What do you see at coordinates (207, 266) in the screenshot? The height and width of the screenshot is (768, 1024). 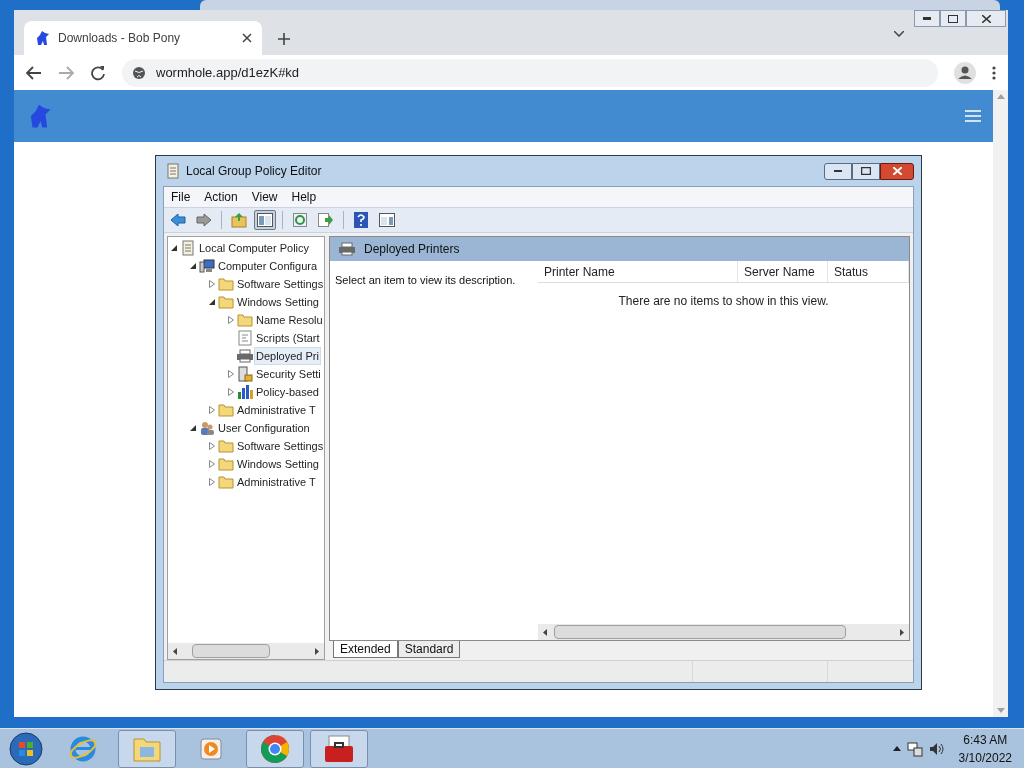 I see `computer-icon` at bounding box center [207, 266].